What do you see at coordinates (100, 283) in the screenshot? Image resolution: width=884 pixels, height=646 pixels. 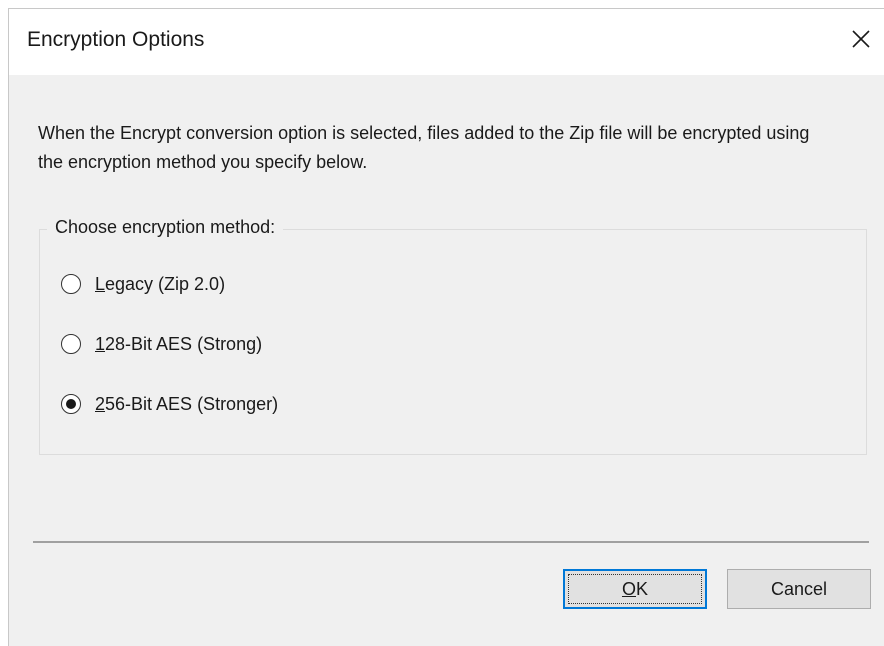 I see `mnemonic-char: L` at bounding box center [100, 283].